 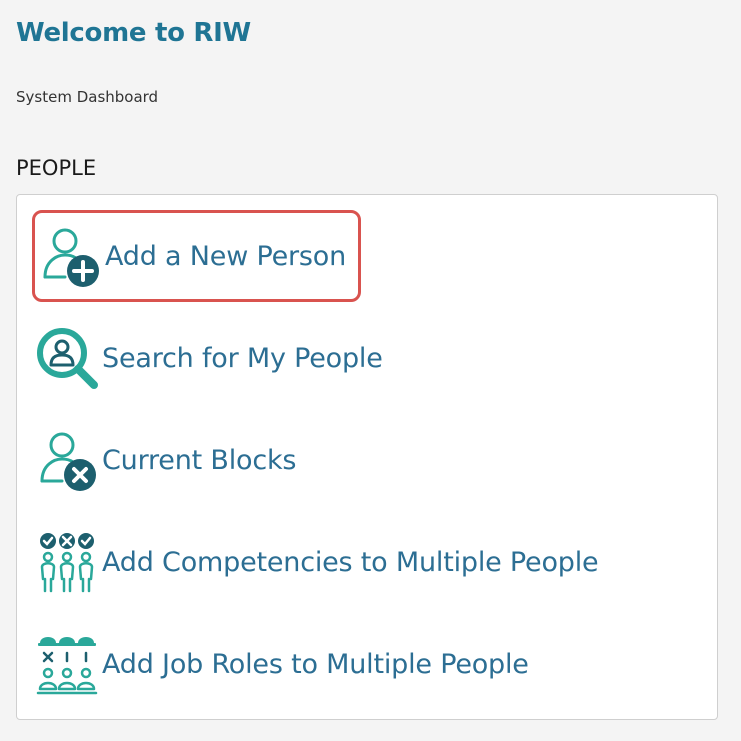 I want to click on page-subtitle: System Dashboard, so click(x=87, y=97).